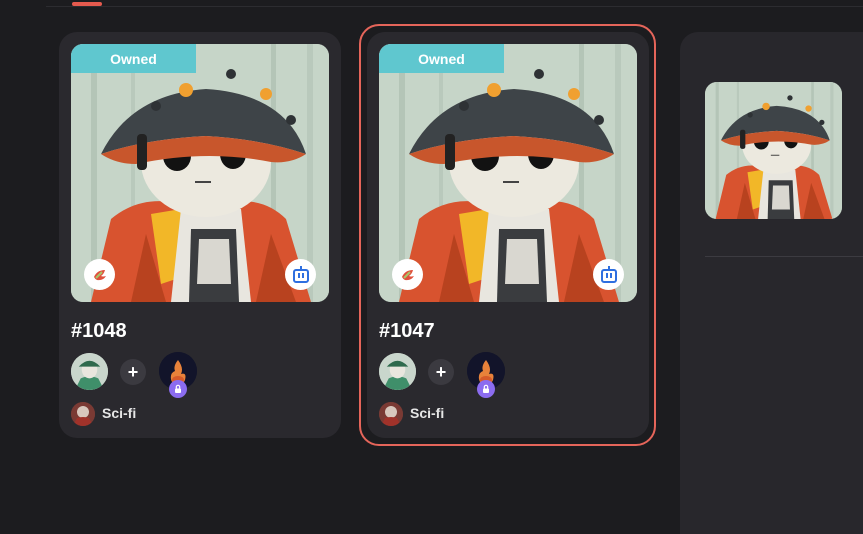  I want to click on active-tab-indicator, so click(87, 4).